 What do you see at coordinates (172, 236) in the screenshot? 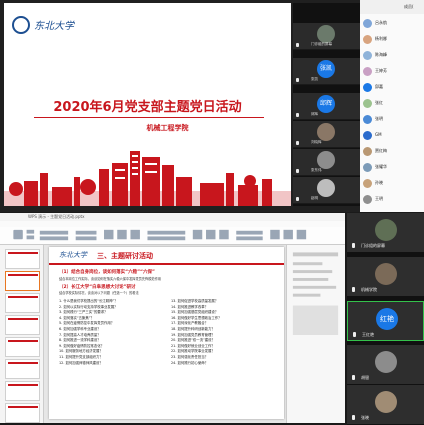
I see `editor-ribbon-toolbar` at bounding box center [172, 236].